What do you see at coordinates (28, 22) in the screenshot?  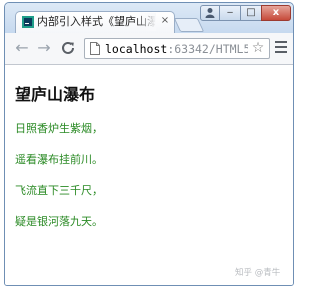 I see `webstorm-favicon-icon` at bounding box center [28, 22].